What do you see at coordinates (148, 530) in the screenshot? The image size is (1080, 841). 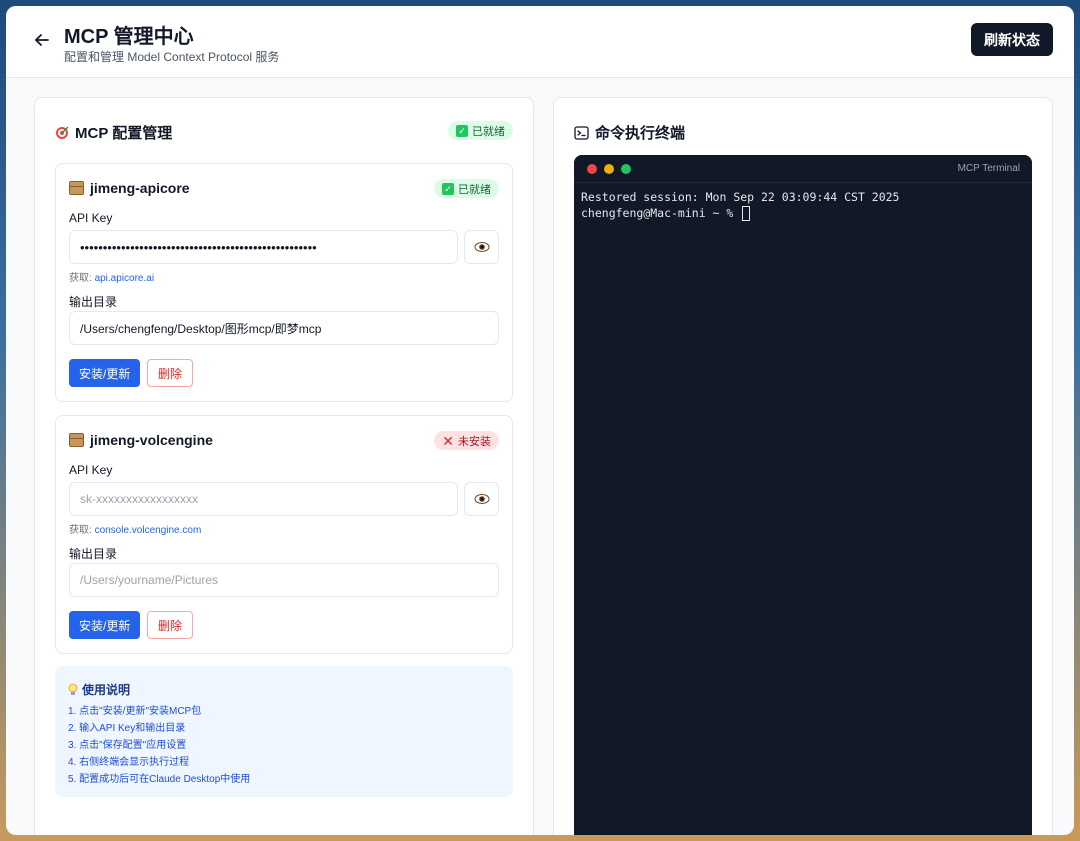 I see `hint-link: console.volcengine.com` at bounding box center [148, 530].